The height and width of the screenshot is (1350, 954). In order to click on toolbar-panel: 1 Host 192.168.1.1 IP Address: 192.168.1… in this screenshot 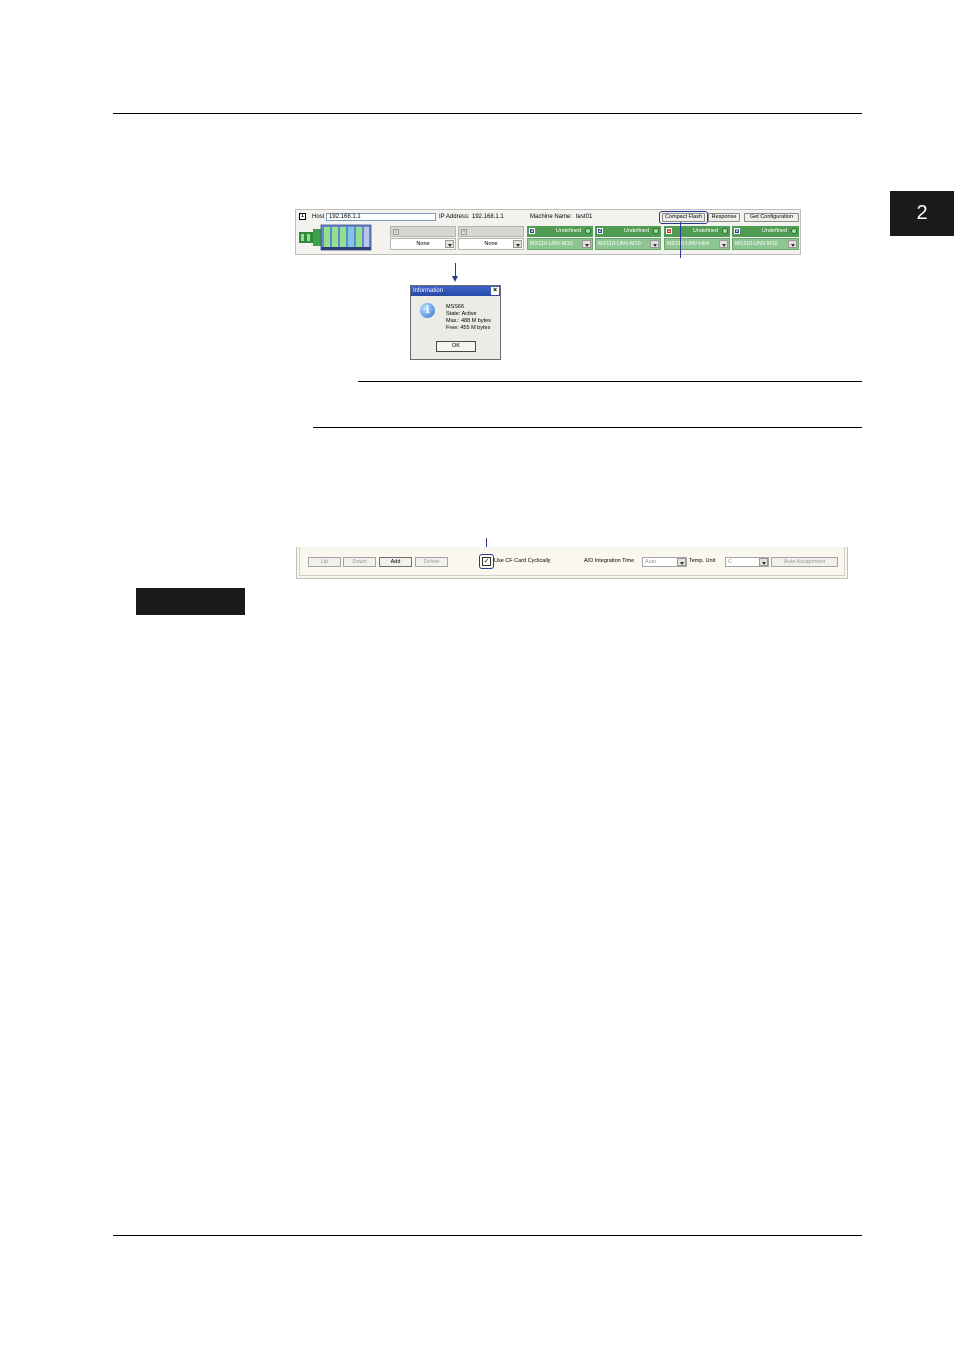, I will do `click(548, 232)`.